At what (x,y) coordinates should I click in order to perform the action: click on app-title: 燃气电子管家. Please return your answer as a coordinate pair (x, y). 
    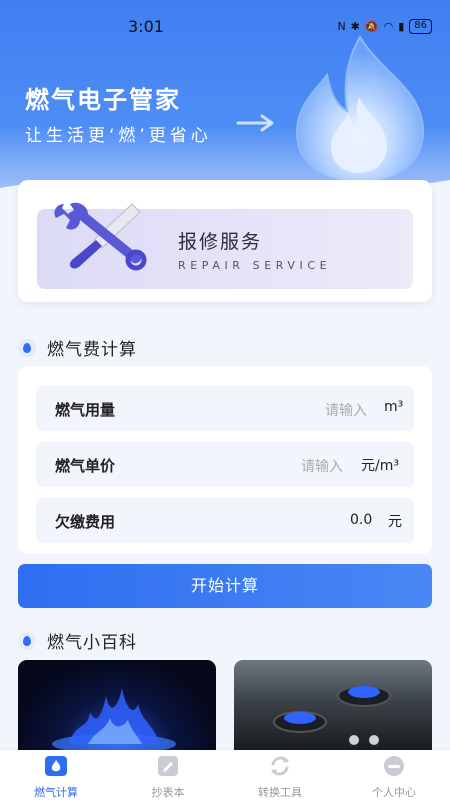
    Looking at the image, I should click on (103, 100).